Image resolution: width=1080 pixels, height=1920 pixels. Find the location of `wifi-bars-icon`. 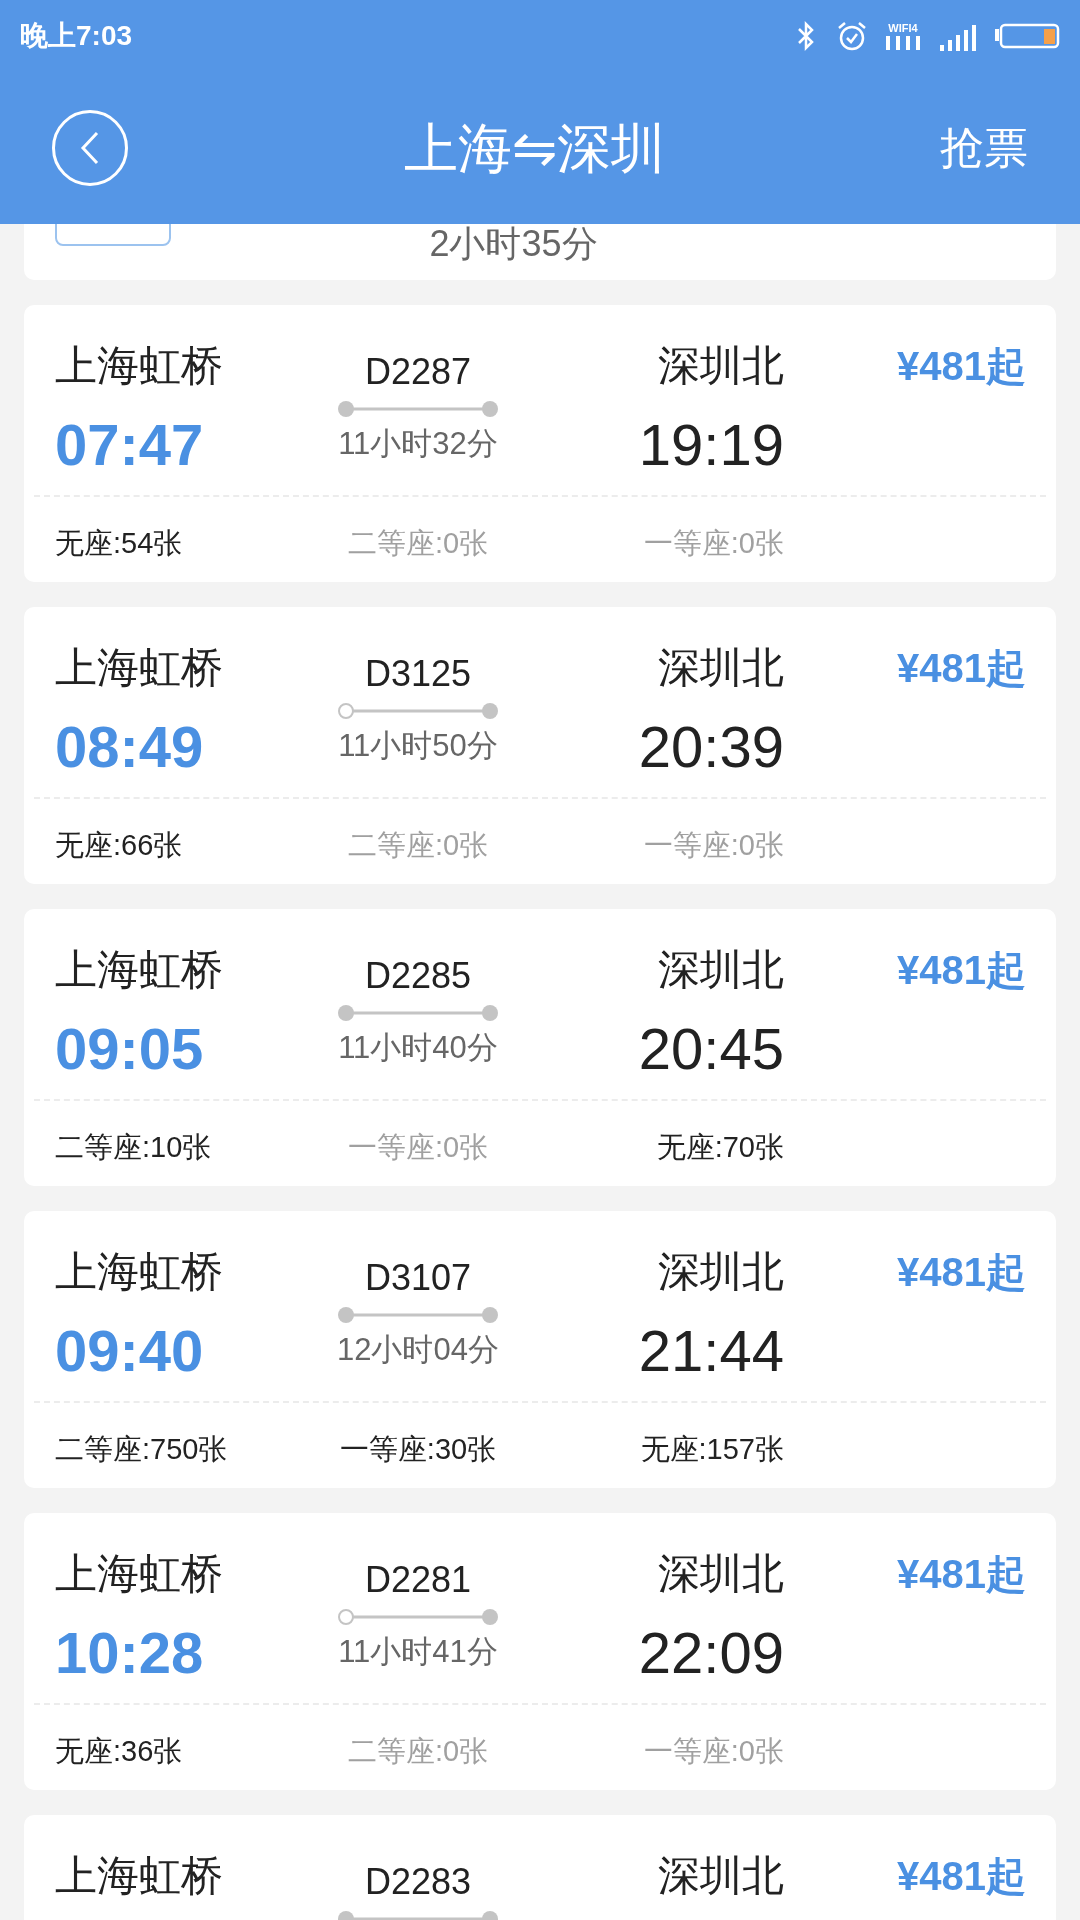

wifi-bars-icon is located at coordinates (903, 42).